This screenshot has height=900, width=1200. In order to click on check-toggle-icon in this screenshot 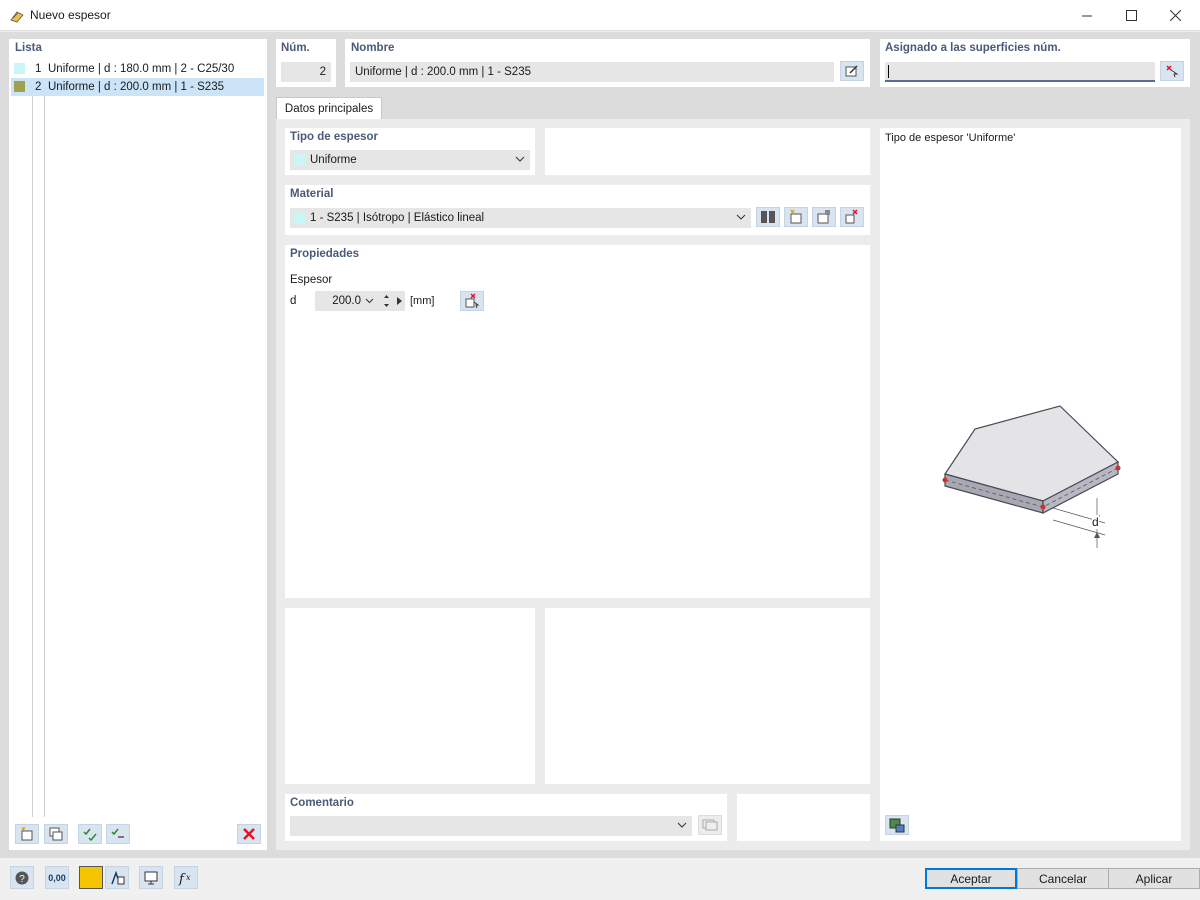, I will do `click(117, 833)`.